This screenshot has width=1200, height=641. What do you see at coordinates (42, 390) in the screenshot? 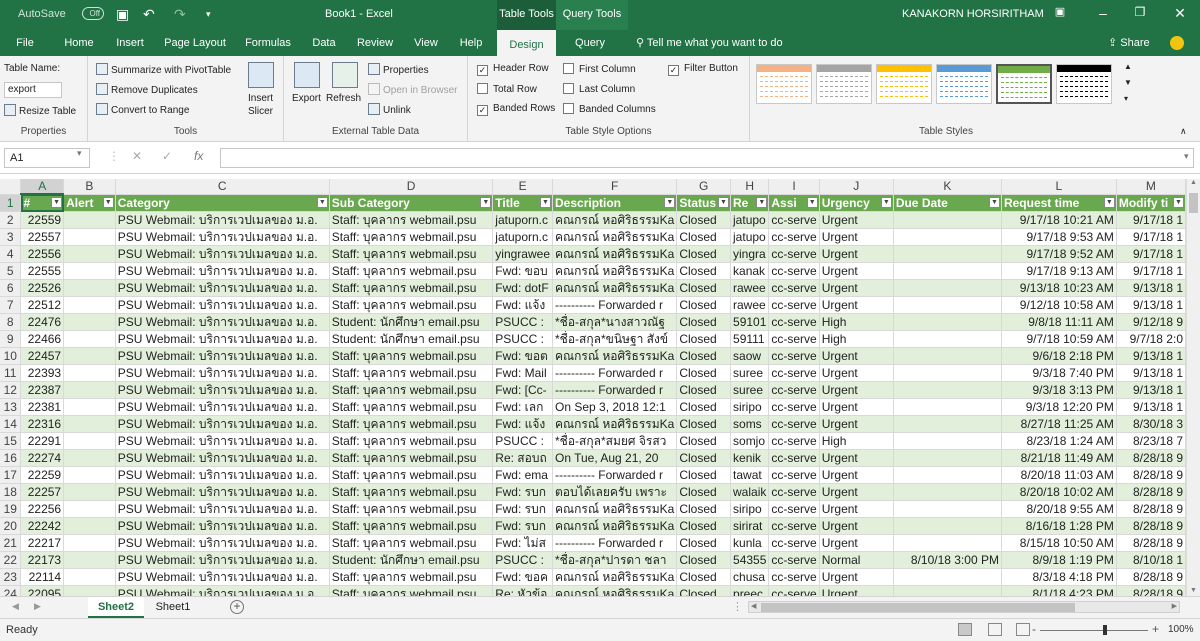
I see `table-cell: 22387` at bounding box center [42, 390].